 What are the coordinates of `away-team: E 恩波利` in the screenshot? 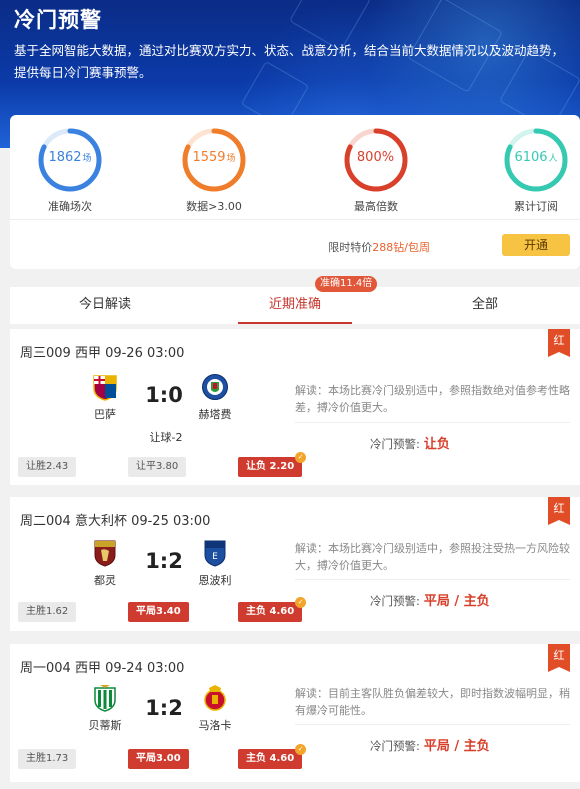 It's located at (215, 563).